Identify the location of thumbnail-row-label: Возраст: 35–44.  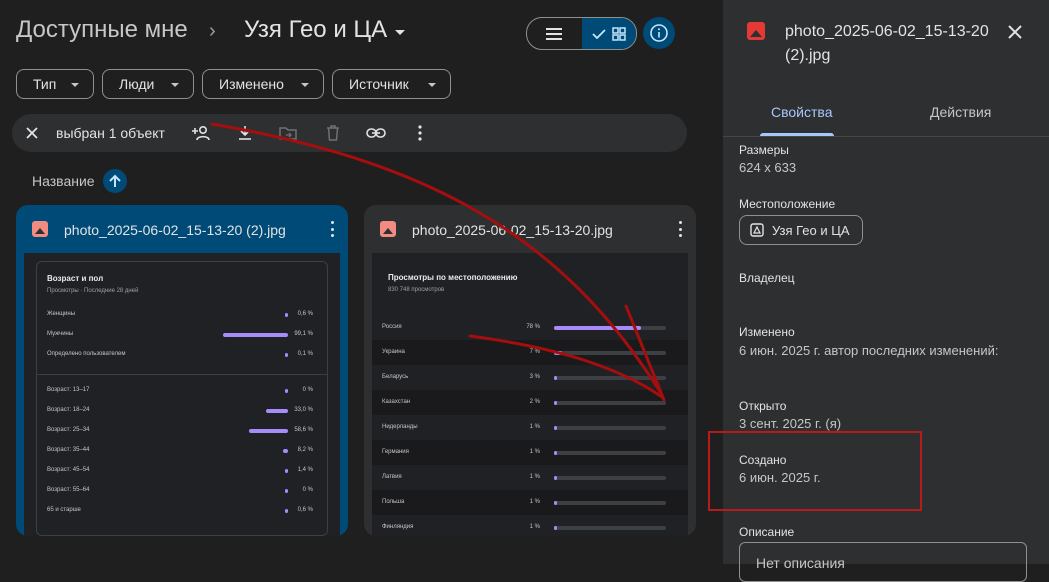
(68, 450).